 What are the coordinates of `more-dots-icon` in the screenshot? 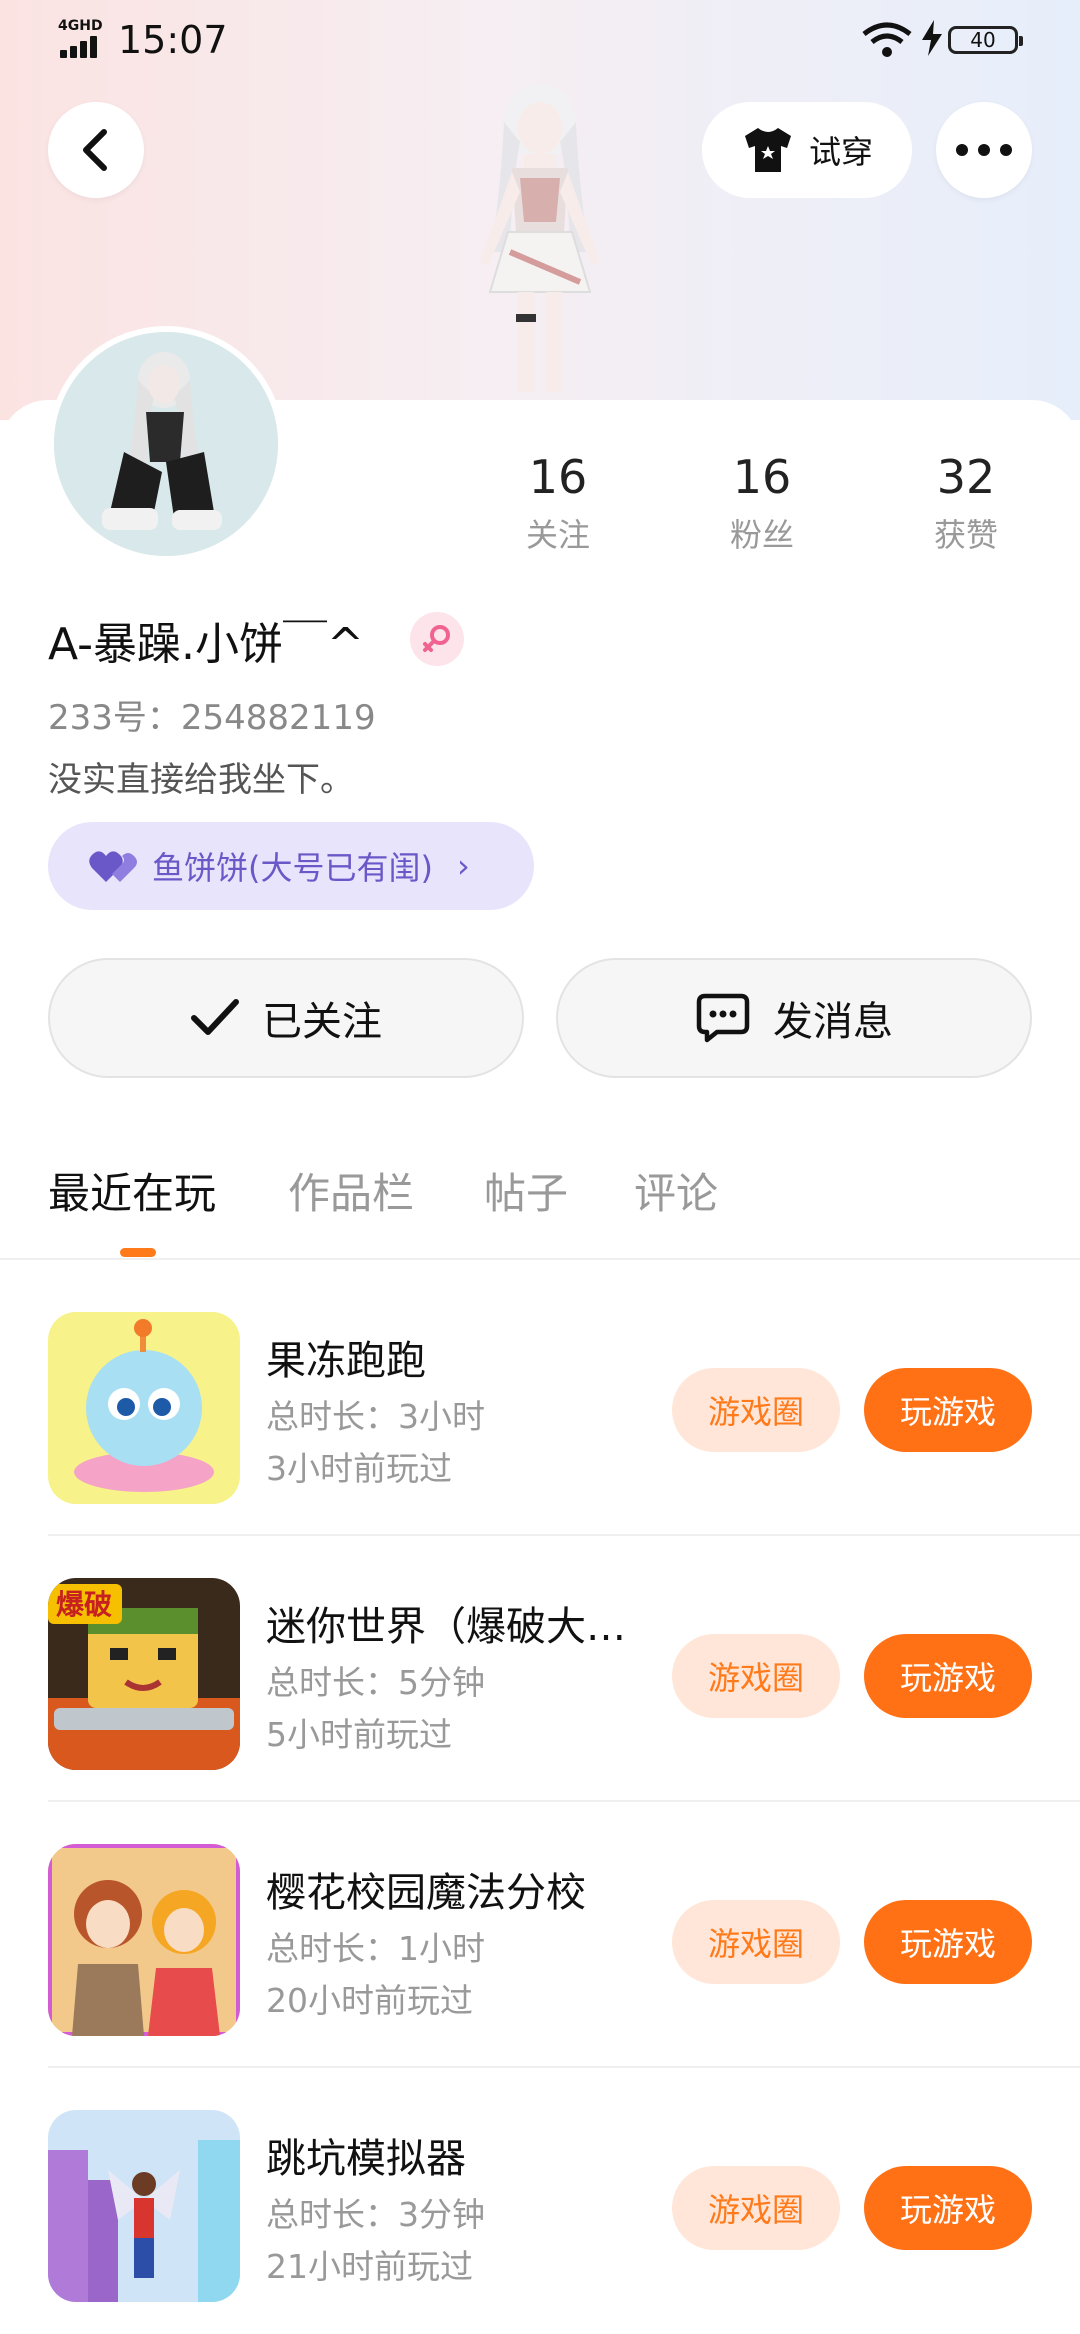 It's located at (984, 150).